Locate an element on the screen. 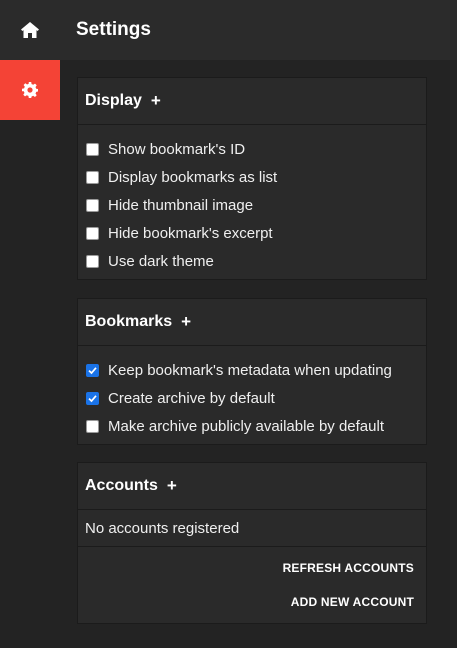 The height and width of the screenshot is (648, 457). bookmarks-panel-header: Bookmarks + is located at coordinates (252, 322).